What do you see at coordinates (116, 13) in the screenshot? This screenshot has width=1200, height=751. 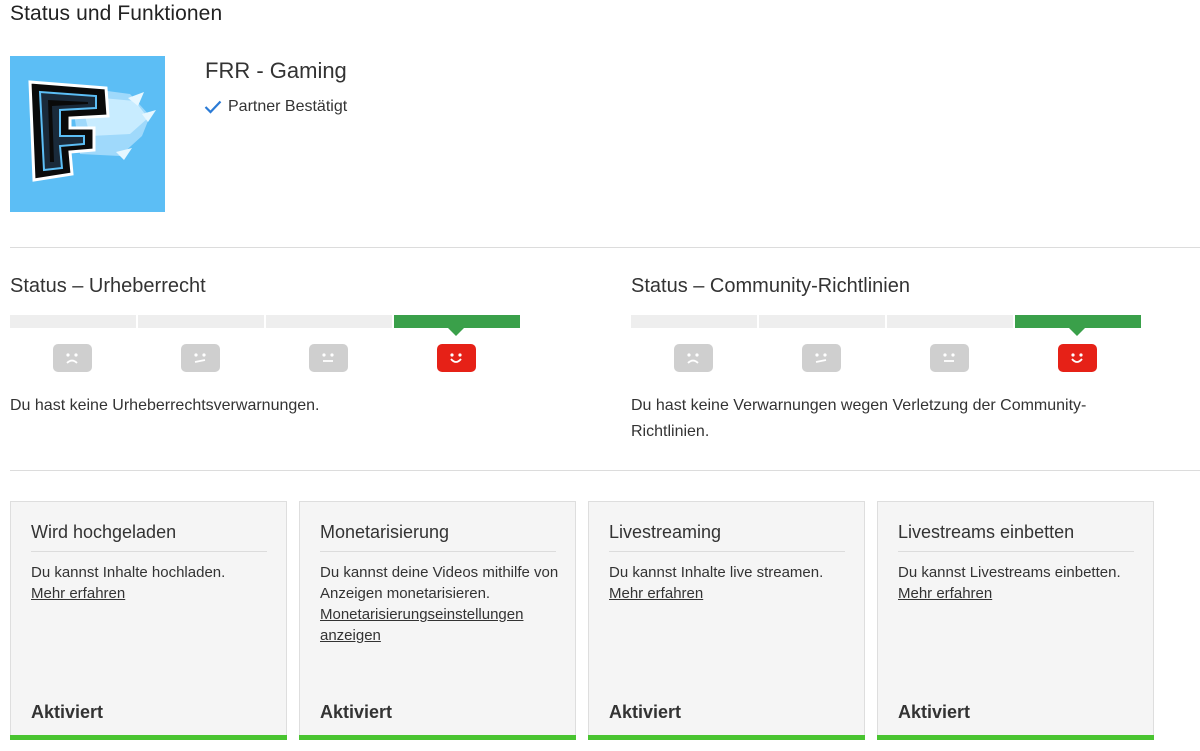 I see `page-title: Status und Funktionen` at bounding box center [116, 13].